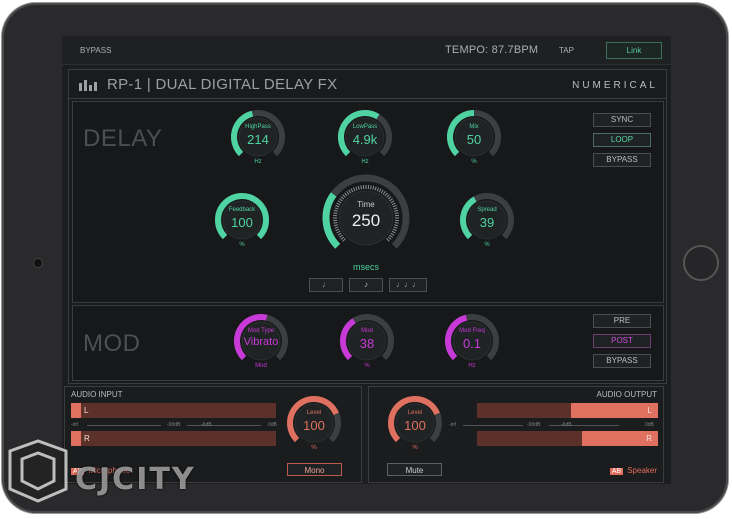 This screenshot has height=519, width=732. Describe the element at coordinates (622, 140) in the screenshot. I see `loop-button: LOOP` at that location.